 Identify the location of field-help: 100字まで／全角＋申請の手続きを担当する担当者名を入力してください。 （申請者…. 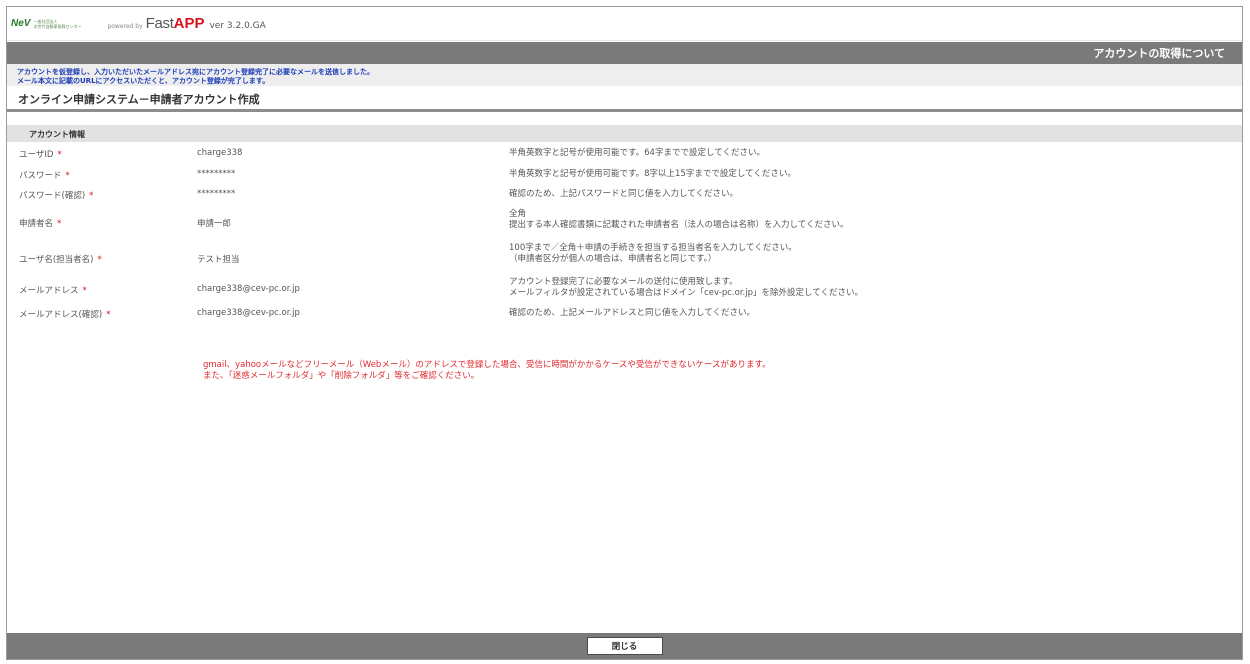
(653, 253).